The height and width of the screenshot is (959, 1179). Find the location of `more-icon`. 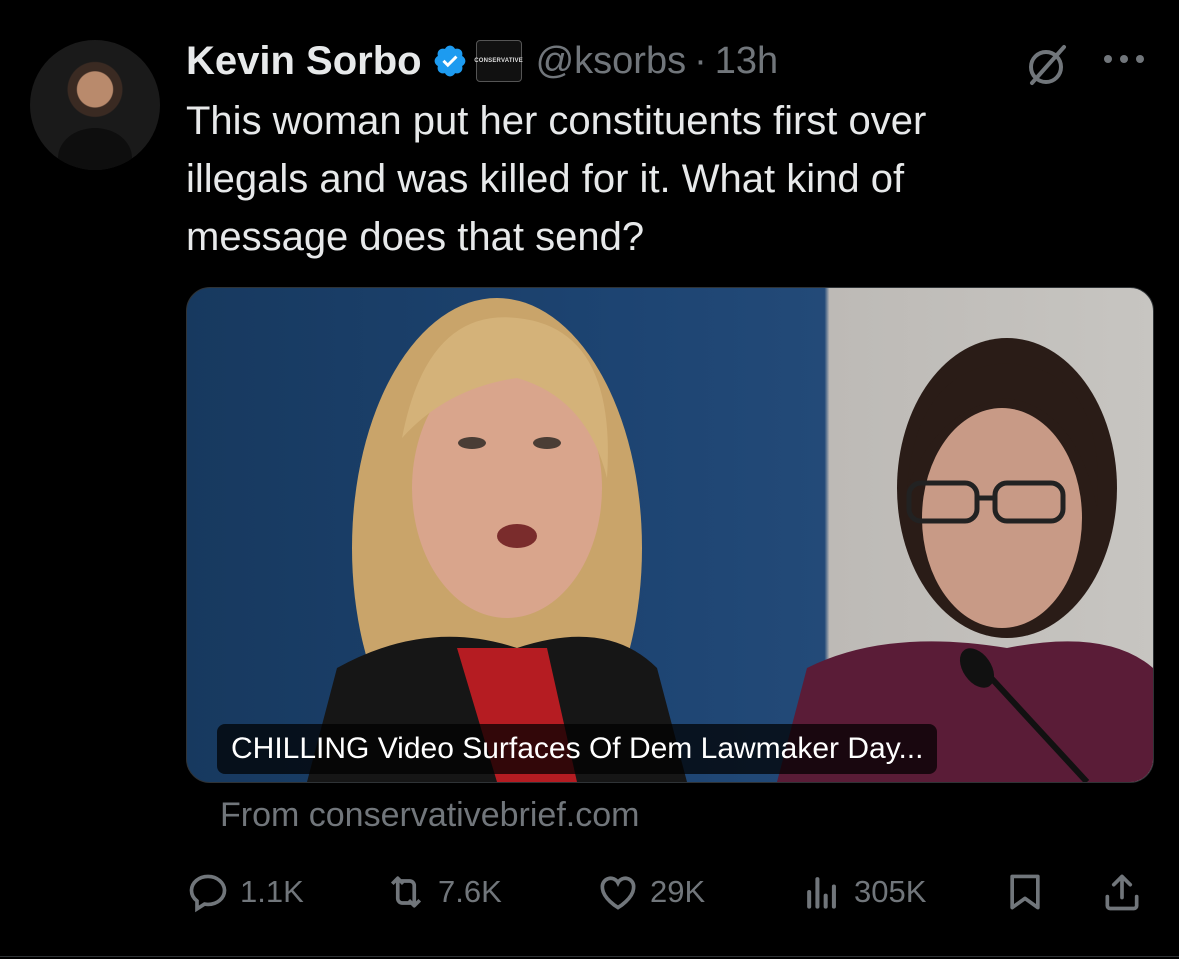

more-icon is located at coordinates (1124, 59).